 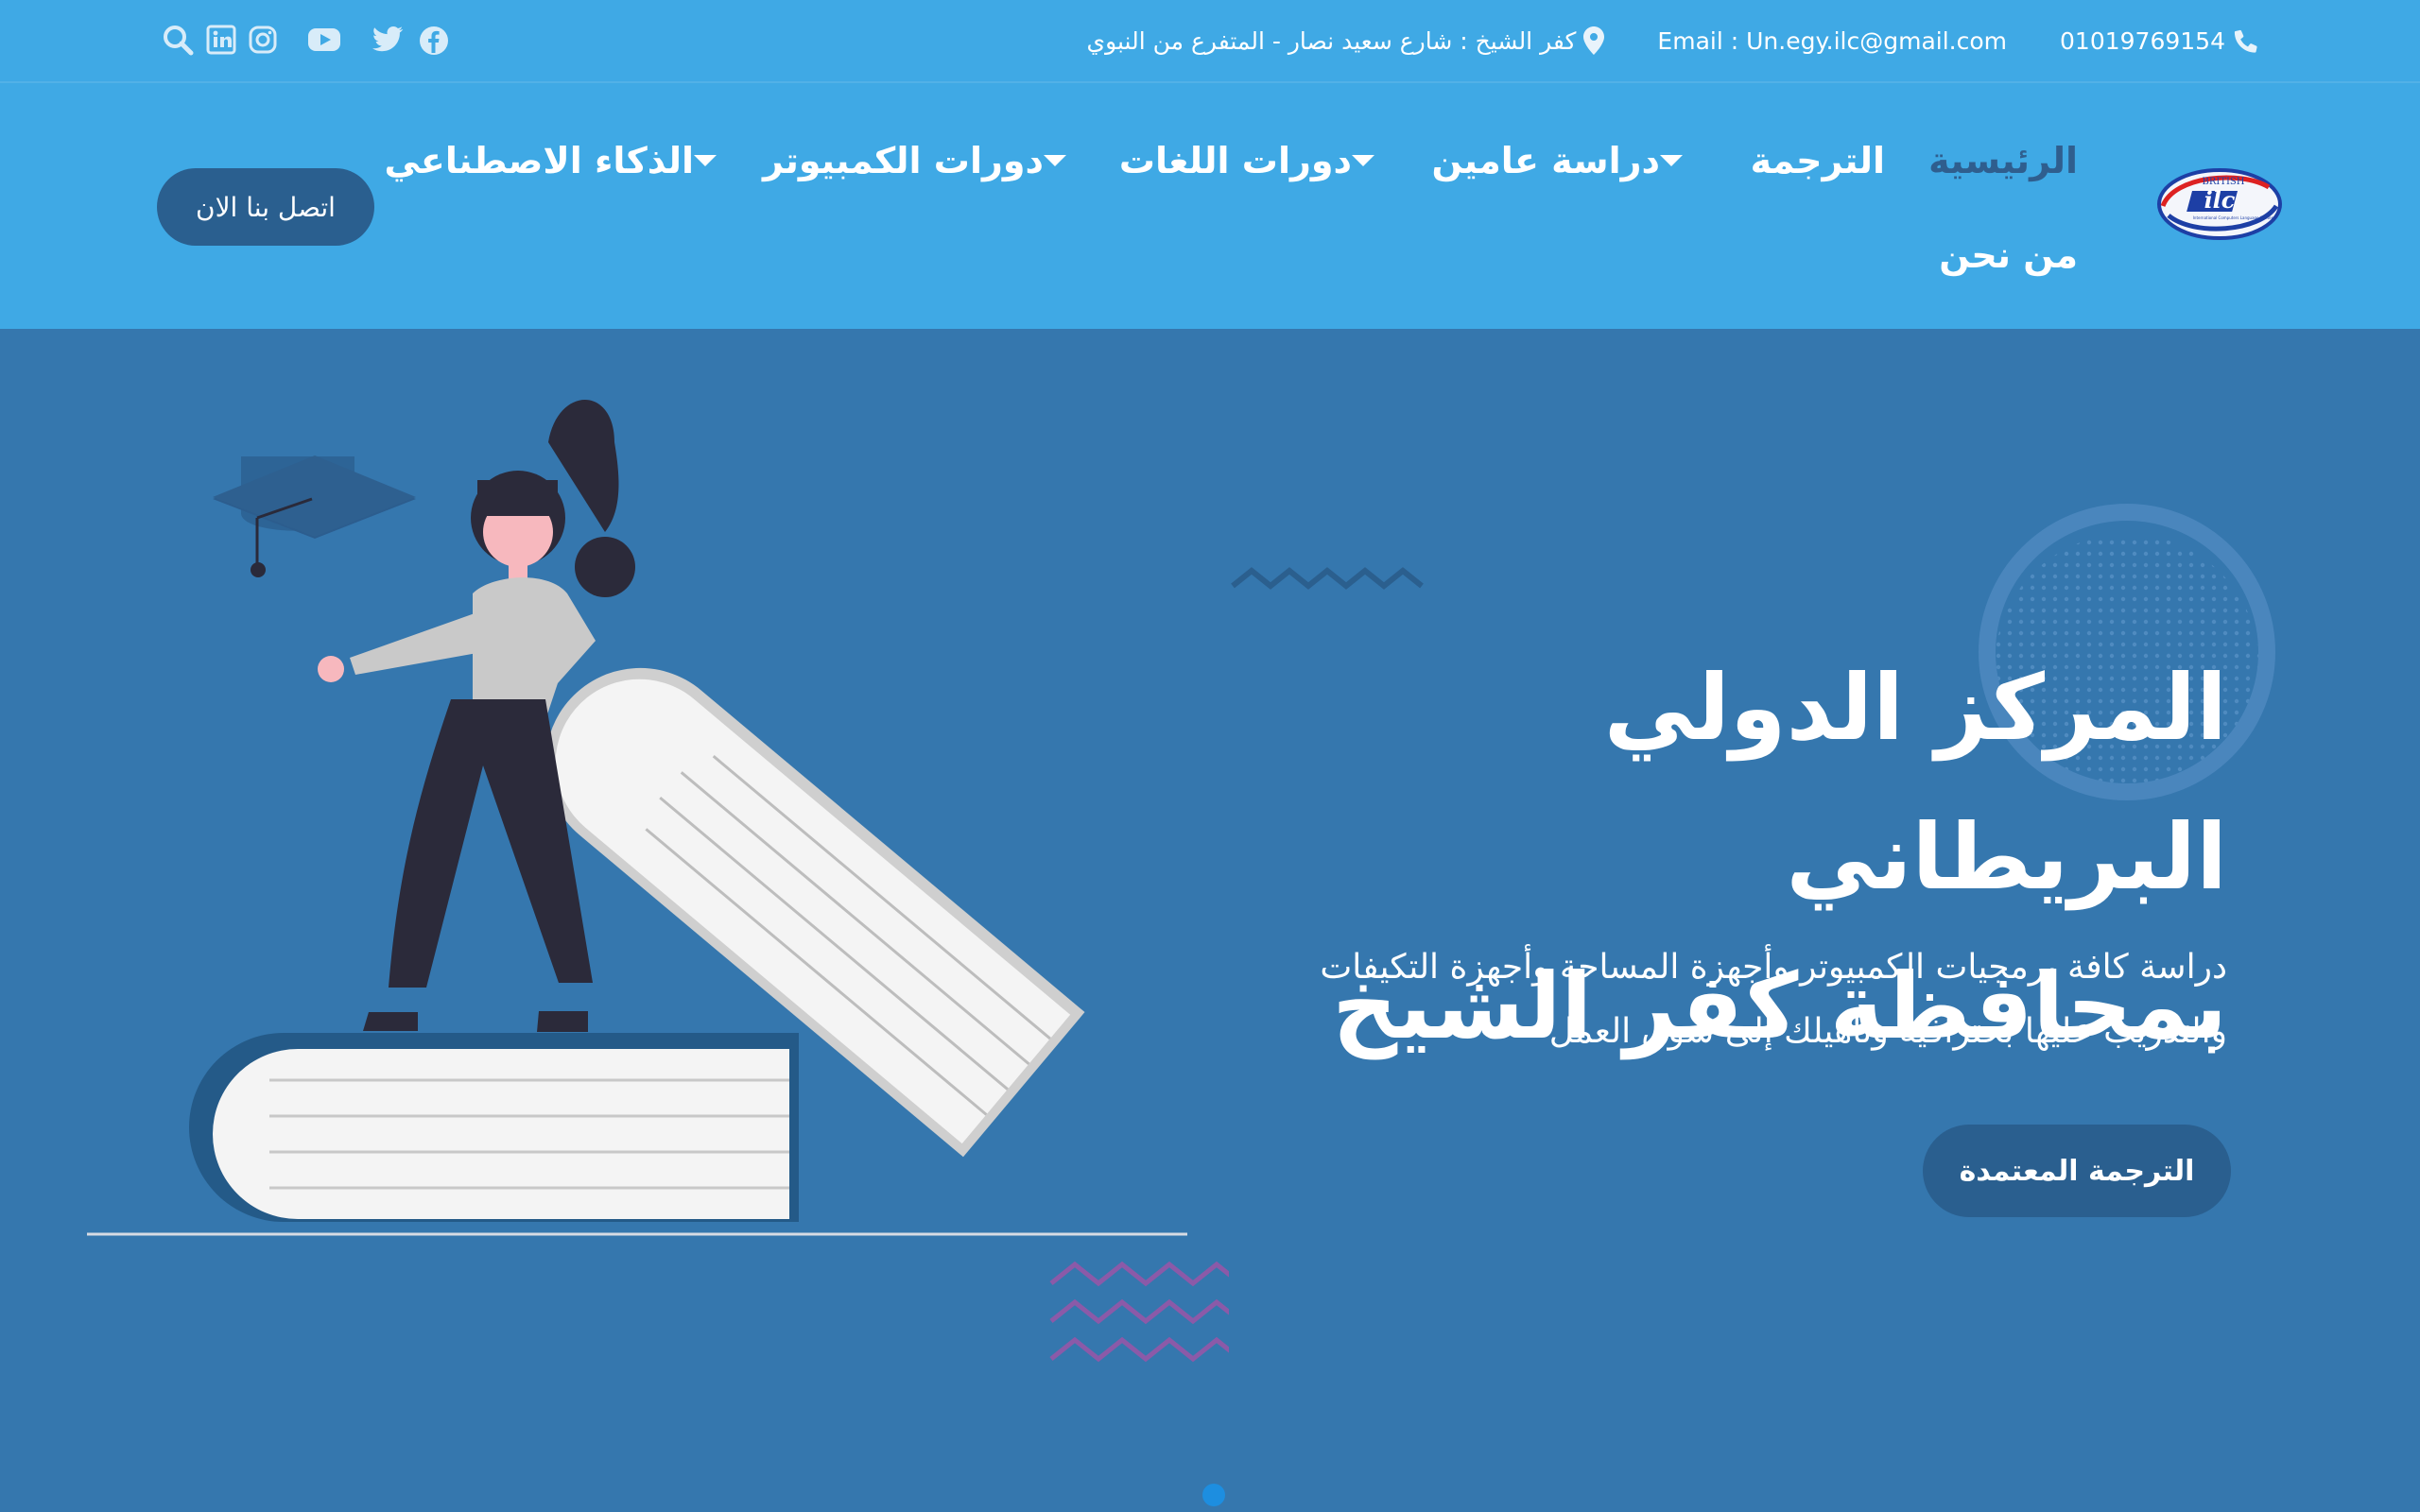 I want to click on youtube-icon, so click(x=324, y=40).